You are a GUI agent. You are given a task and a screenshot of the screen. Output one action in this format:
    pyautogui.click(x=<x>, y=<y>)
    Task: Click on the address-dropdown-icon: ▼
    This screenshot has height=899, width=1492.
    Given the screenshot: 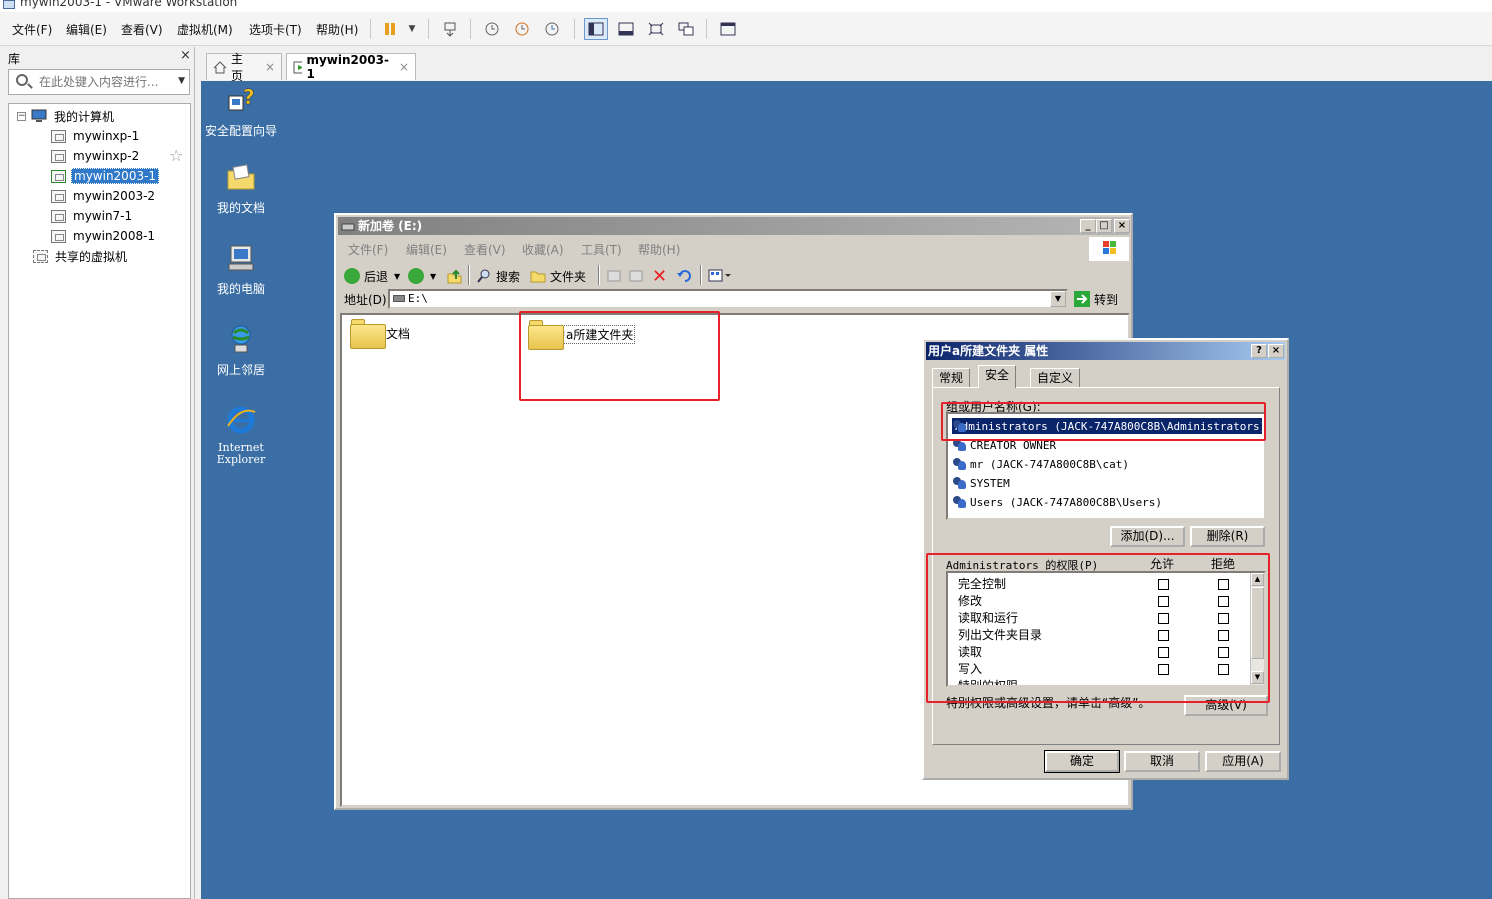 What is the action you would take?
    pyautogui.click(x=1058, y=299)
    